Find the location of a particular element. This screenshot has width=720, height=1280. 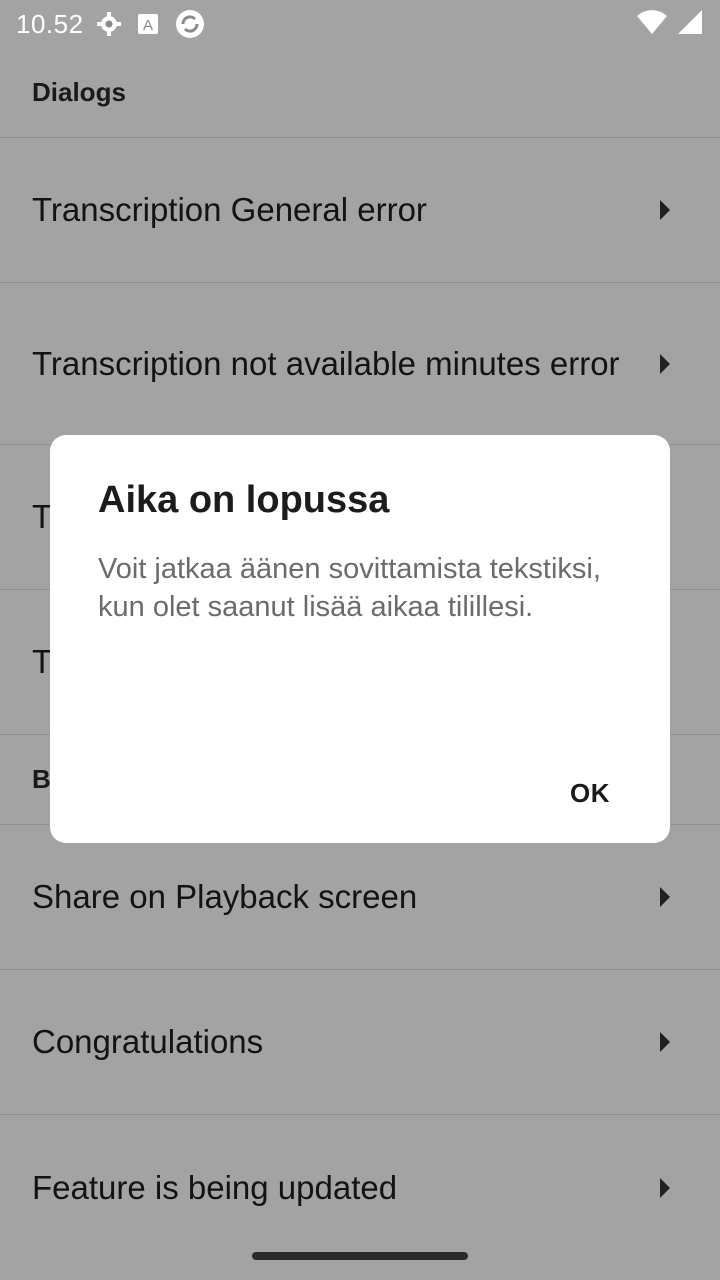

cellular-signal-icon is located at coordinates (690, 24).